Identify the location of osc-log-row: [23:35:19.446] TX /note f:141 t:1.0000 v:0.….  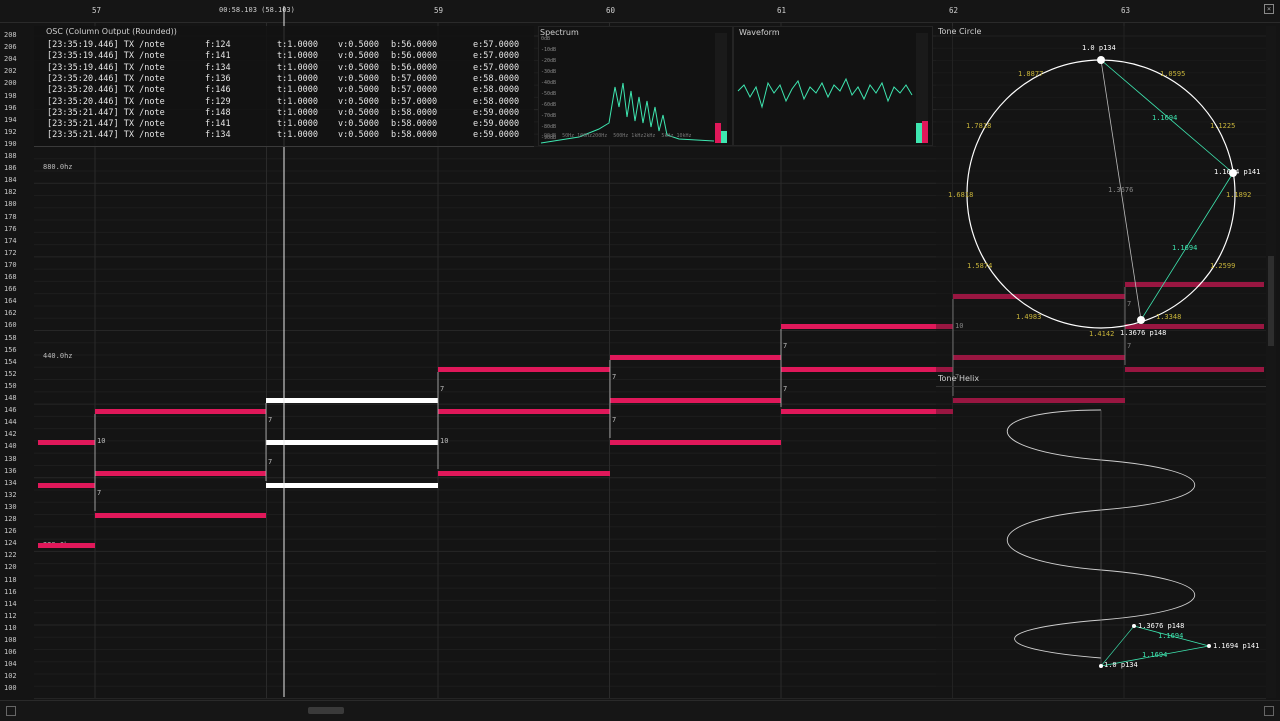
(287, 56).